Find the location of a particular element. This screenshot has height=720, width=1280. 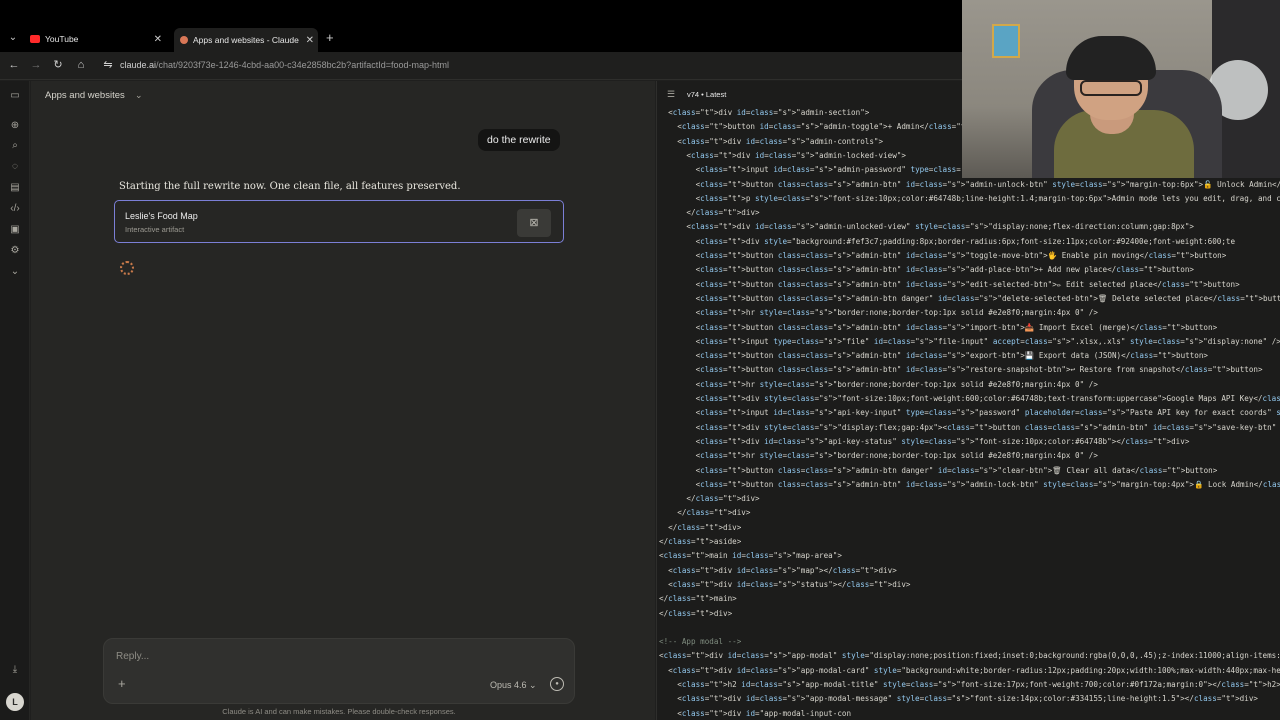

versions-menu-icon: ☰ is located at coordinates (671, 94).